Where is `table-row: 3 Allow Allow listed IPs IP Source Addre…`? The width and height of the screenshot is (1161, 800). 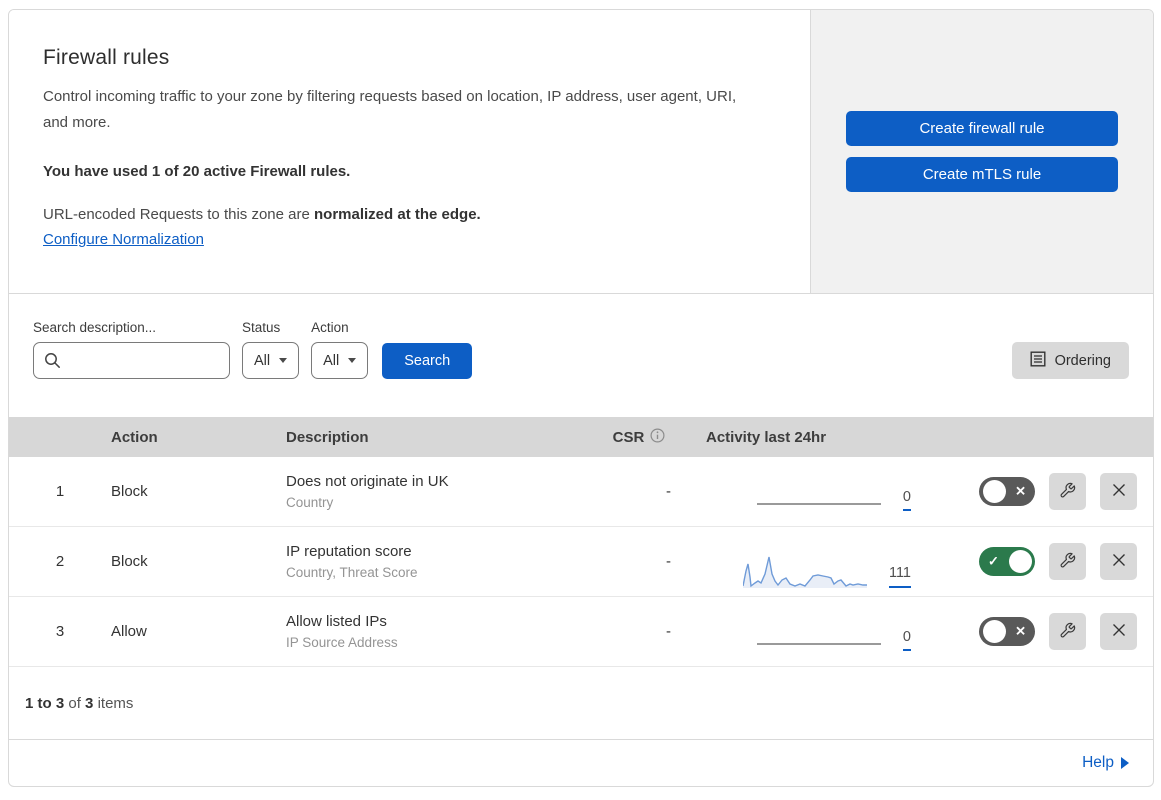 table-row: 3 Allow Allow listed IPs IP Source Addre… is located at coordinates (581, 632).